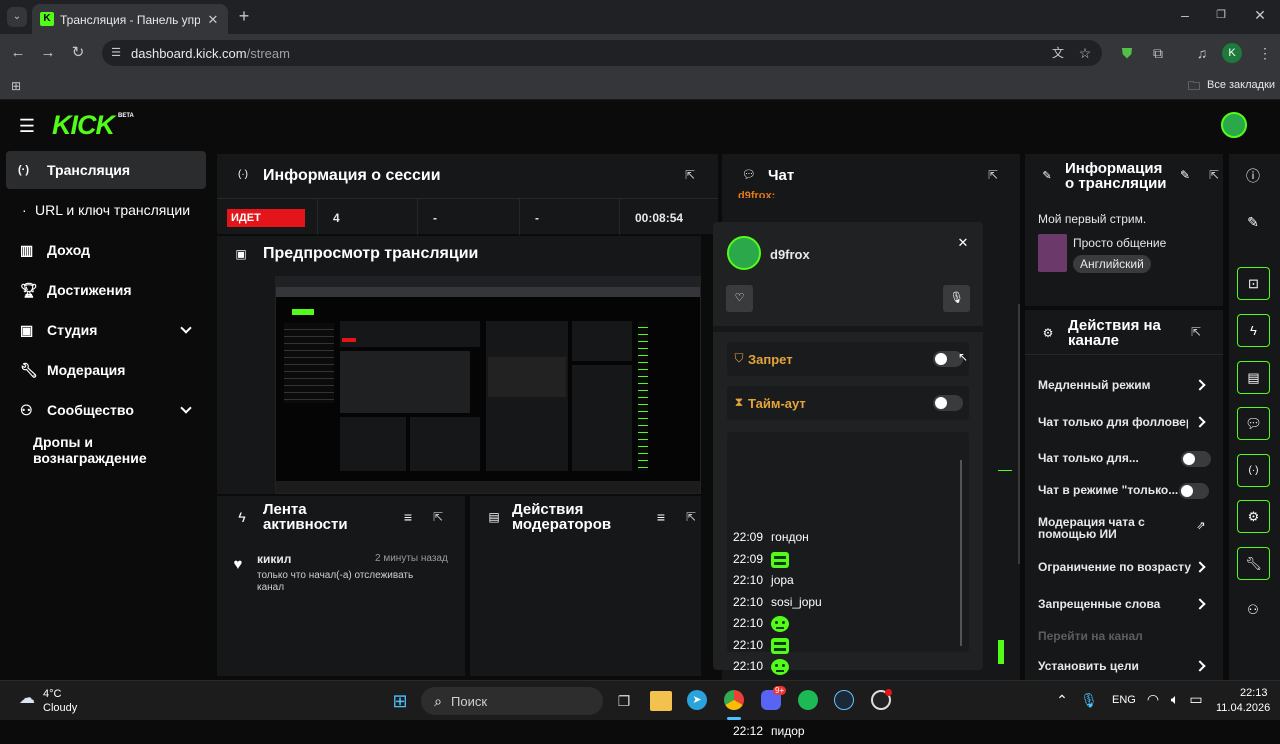  Describe the element at coordinates (739, 298) in the screenshot. I see `follow-heart-icon: ♡` at that location.